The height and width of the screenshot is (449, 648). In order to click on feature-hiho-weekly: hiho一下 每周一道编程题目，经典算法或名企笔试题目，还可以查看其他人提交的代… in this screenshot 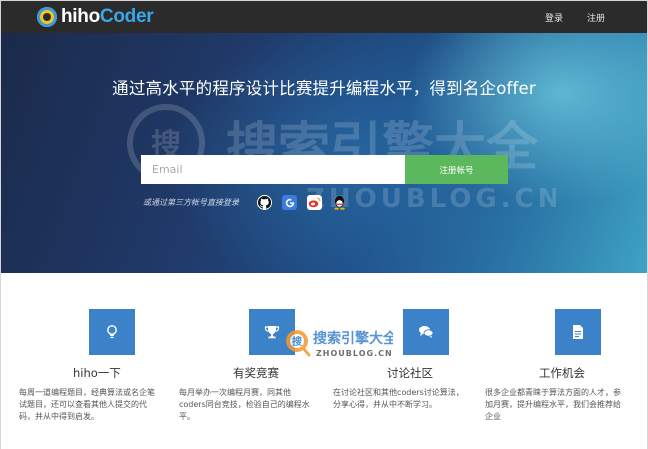, I will do `click(99, 366)`.